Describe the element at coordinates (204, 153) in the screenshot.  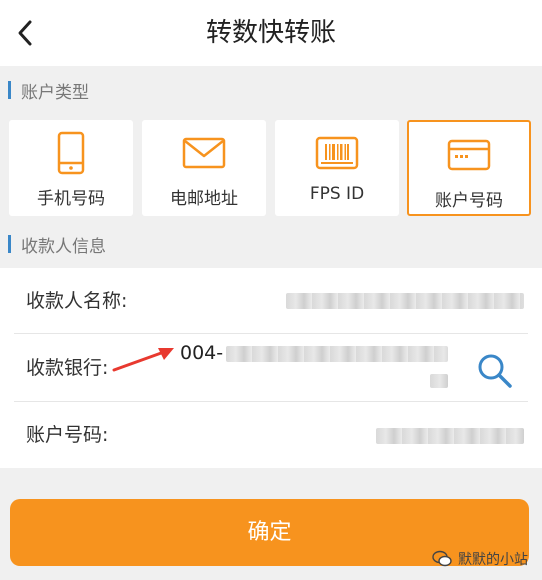
I see `mail-icon` at that location.